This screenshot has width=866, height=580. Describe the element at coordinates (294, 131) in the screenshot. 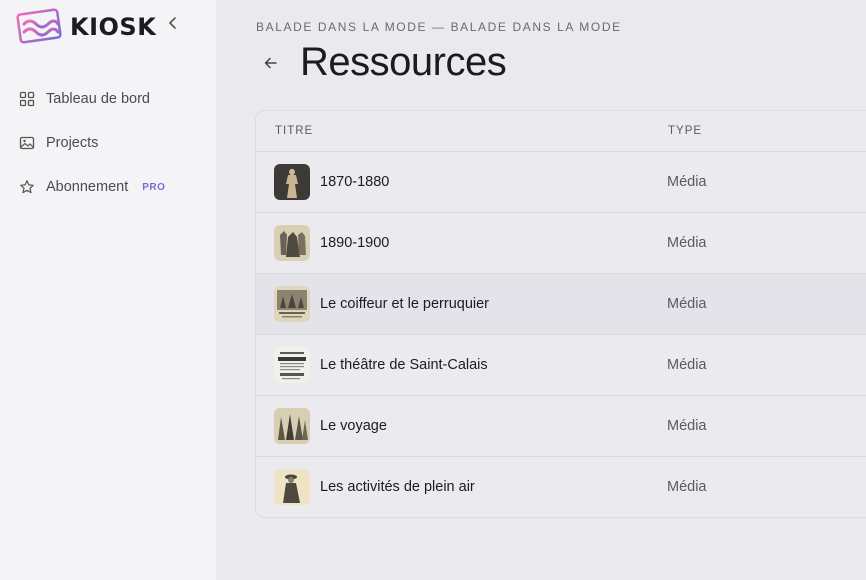

I see `column-header-title: TITRE` at that location.